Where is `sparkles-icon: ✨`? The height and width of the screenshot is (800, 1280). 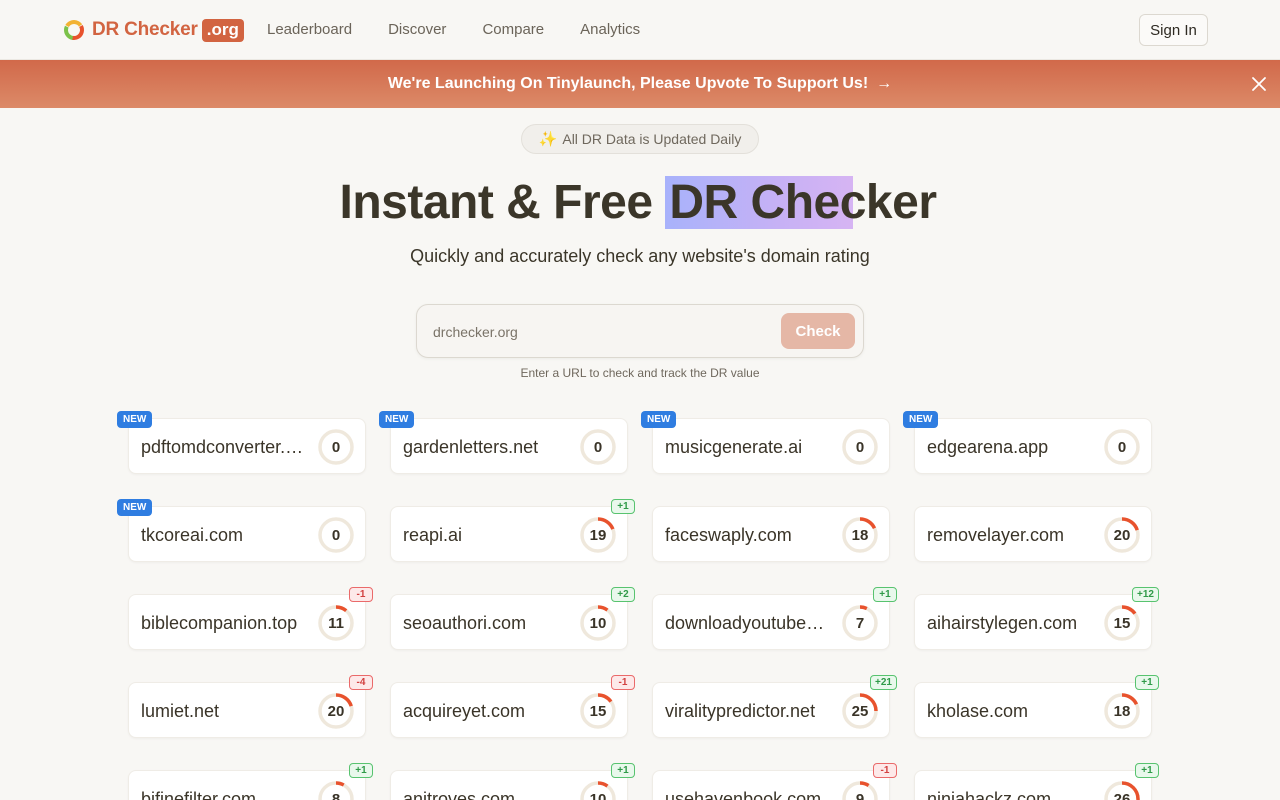
sparkles-icon: ✨ is located at coordinates (548, 139).